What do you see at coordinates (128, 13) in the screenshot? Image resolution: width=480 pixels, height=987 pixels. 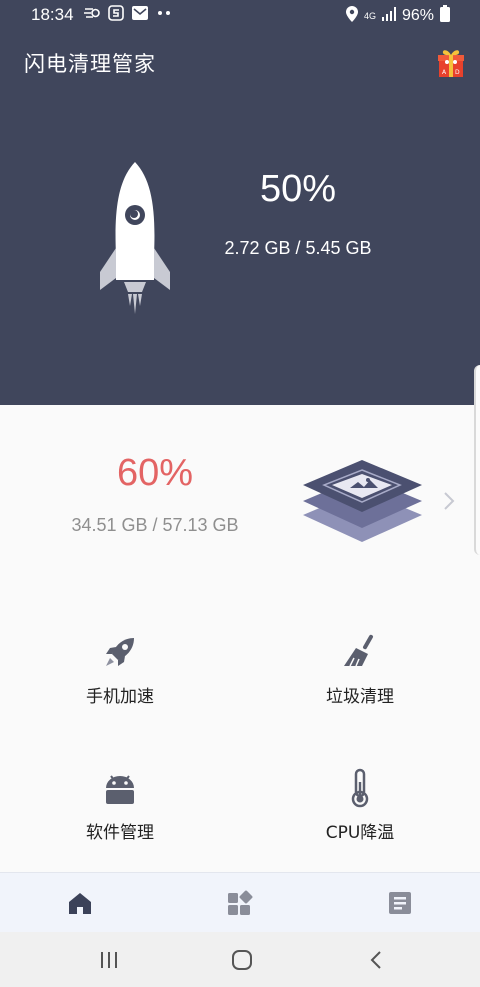 I see `notification-icons` at bounding box center [128, 13].